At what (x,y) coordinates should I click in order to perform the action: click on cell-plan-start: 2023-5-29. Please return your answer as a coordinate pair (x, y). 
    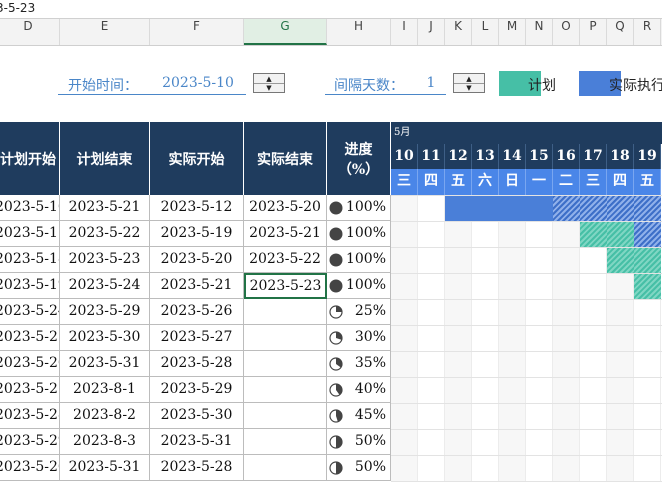
    Looking at the image, I should click on (30, 442).